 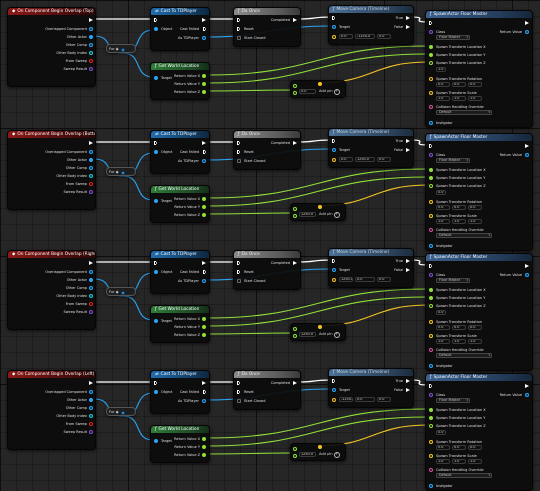 I want to click on rotation-pin, so click(x=431, y=442).